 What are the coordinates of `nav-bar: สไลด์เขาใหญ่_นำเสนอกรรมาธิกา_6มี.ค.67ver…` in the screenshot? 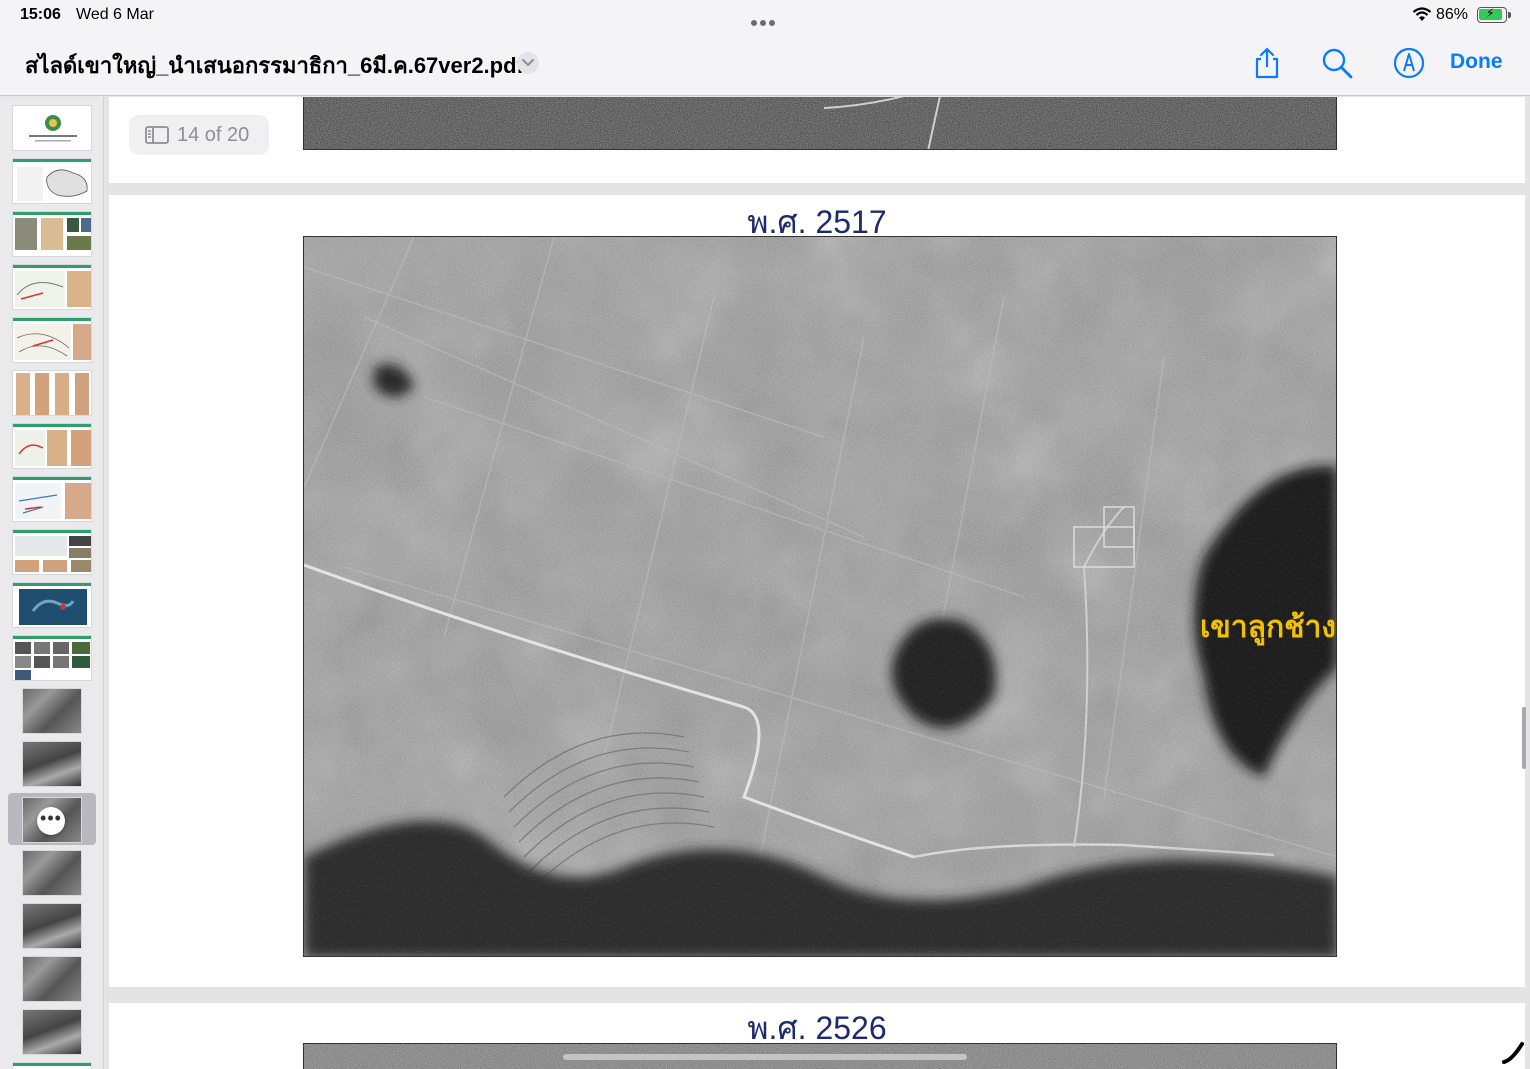 It's located at (765, 64).